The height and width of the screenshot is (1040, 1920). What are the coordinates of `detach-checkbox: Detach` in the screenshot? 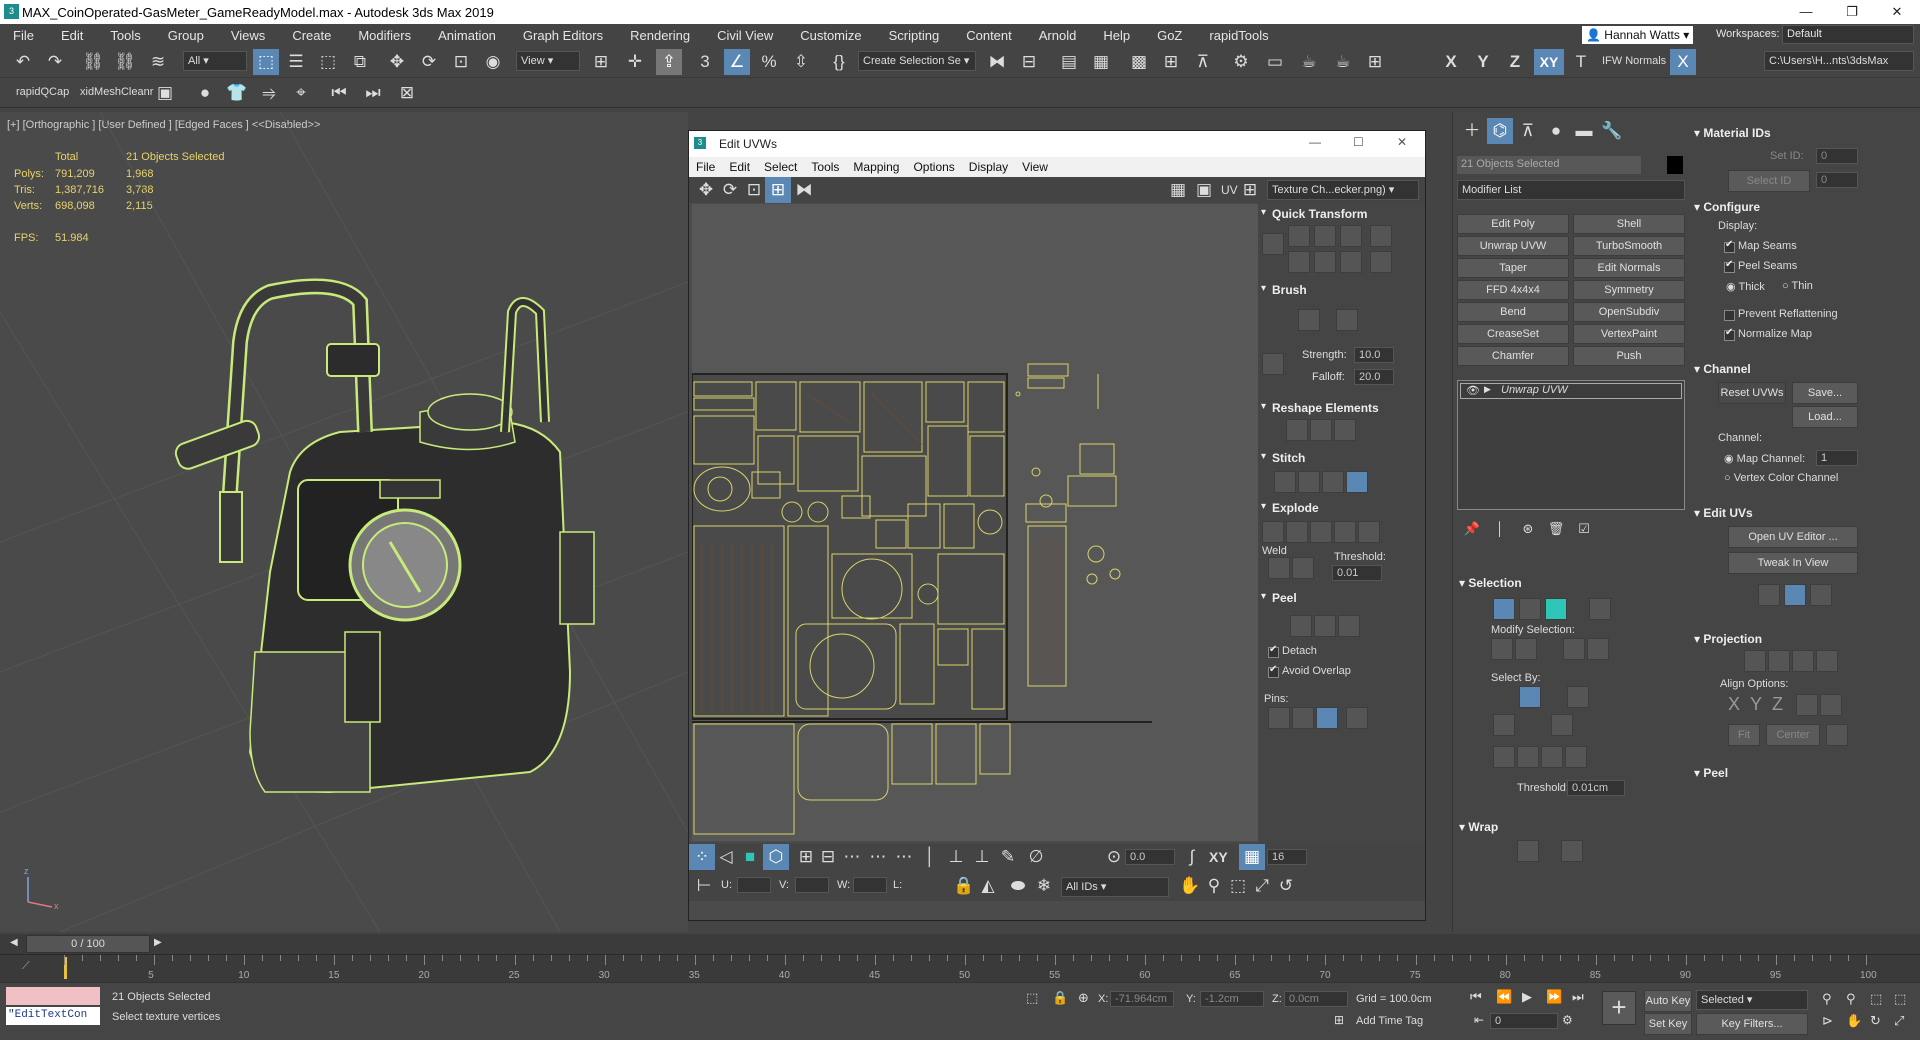 It's located at (1292, 651).